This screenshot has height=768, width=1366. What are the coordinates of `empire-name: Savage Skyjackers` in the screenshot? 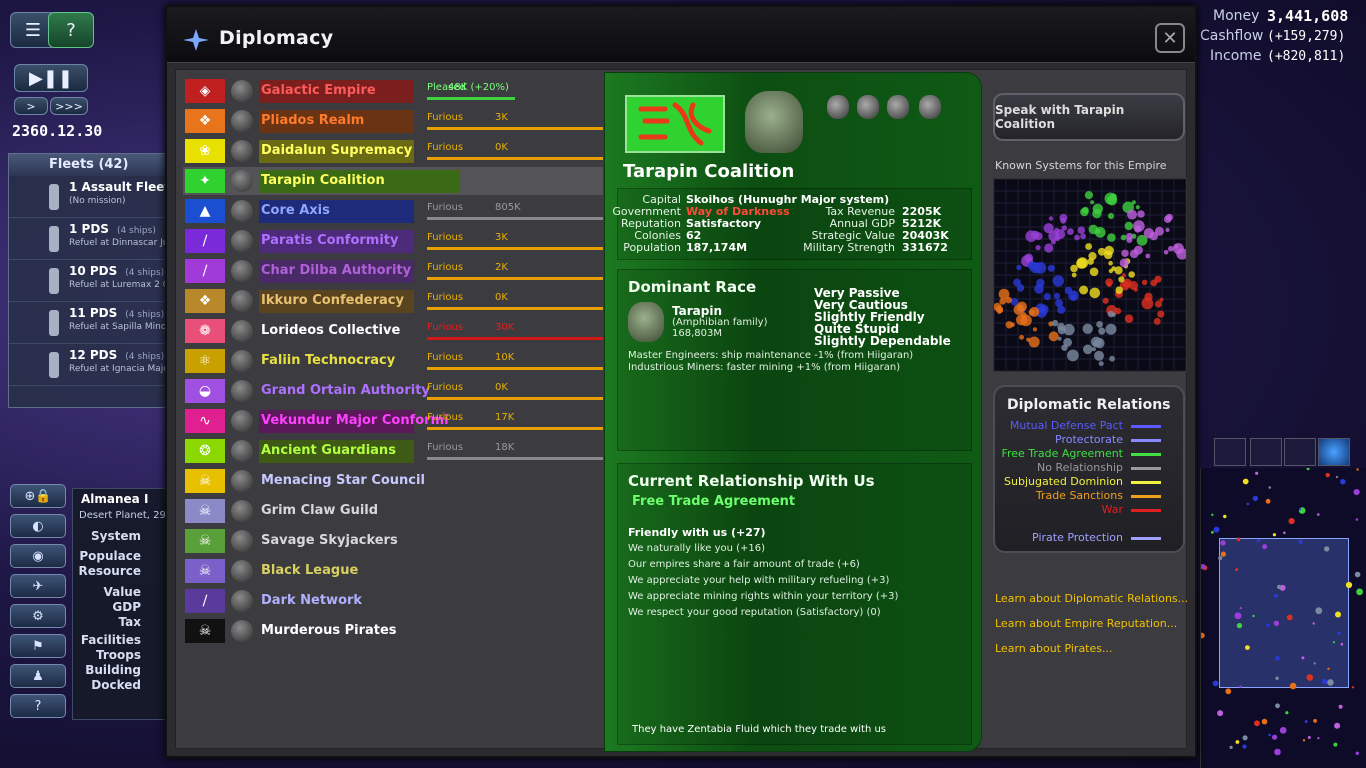 It's located at (329, 540).